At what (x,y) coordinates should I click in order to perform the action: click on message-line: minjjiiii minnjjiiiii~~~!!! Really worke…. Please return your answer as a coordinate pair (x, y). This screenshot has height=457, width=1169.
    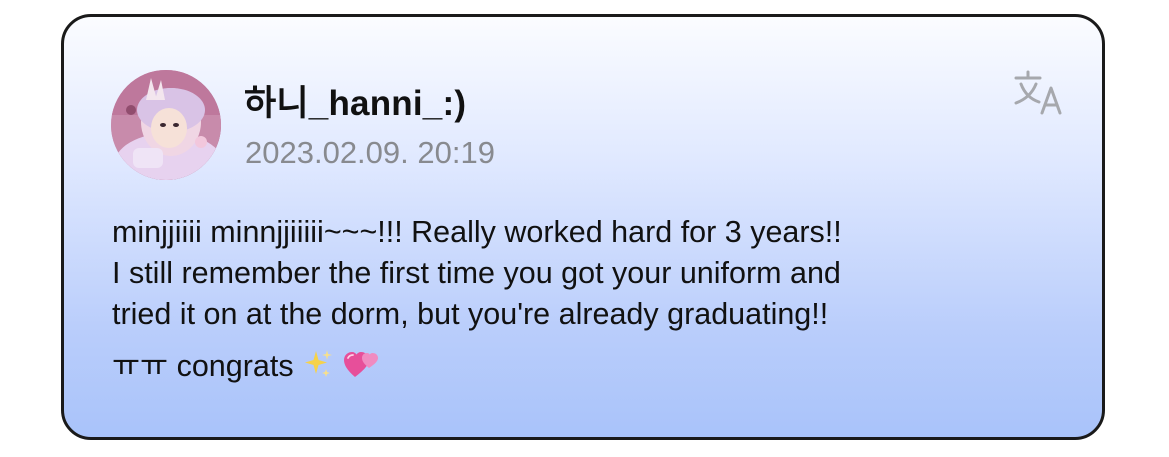
    Looking at the image, I should click on (477, 232).